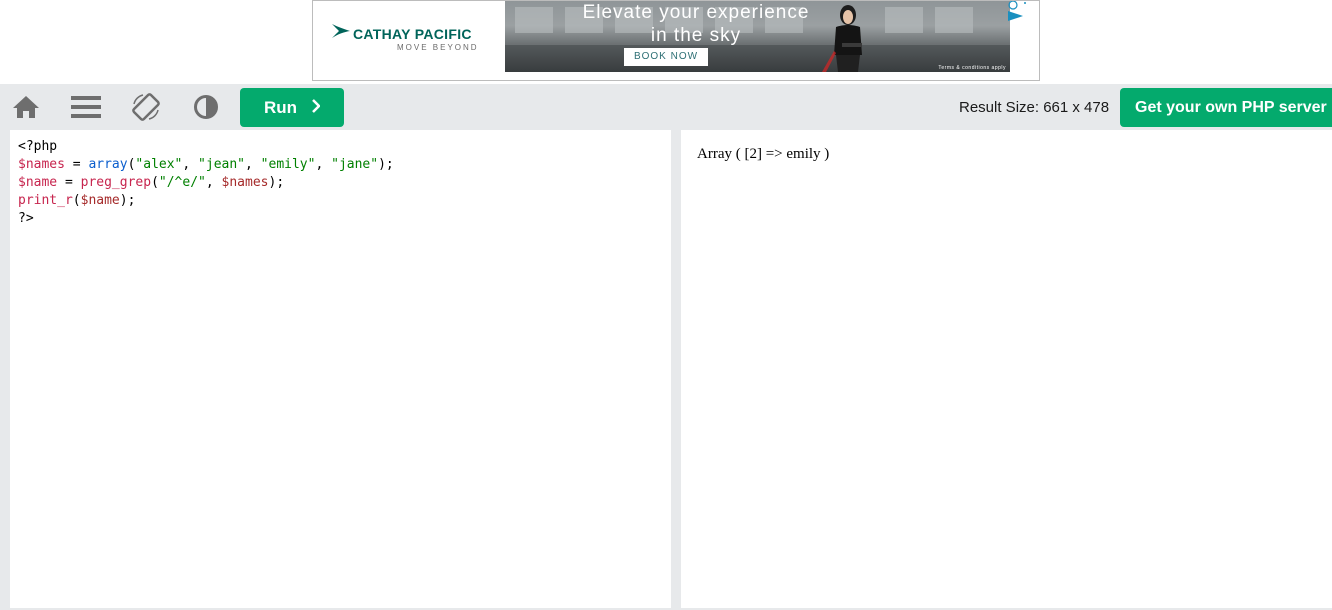 The image size is (1332, 610). I want to click on ad-choices-icon, so click(1016, 12).